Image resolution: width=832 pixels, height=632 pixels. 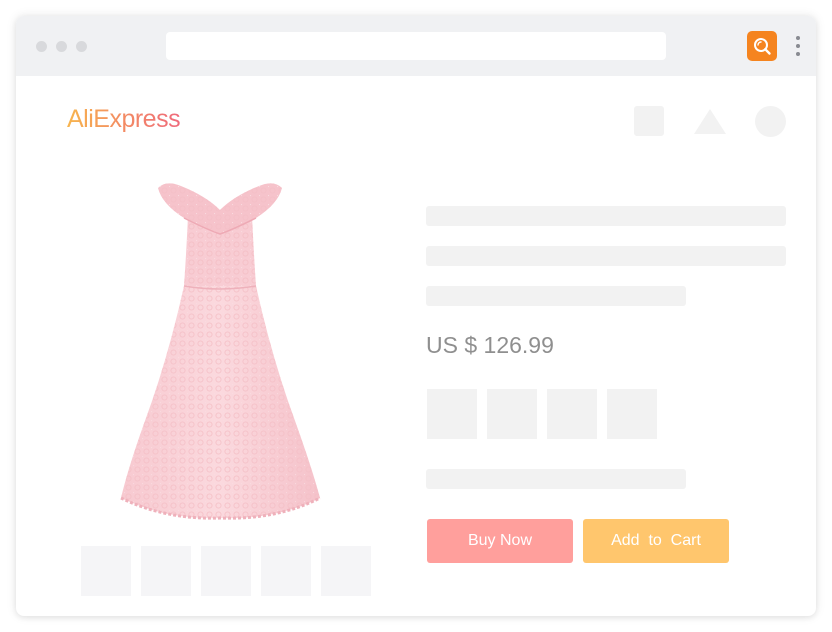 I want to click on triangle-icon, so click(x=710, y=121).